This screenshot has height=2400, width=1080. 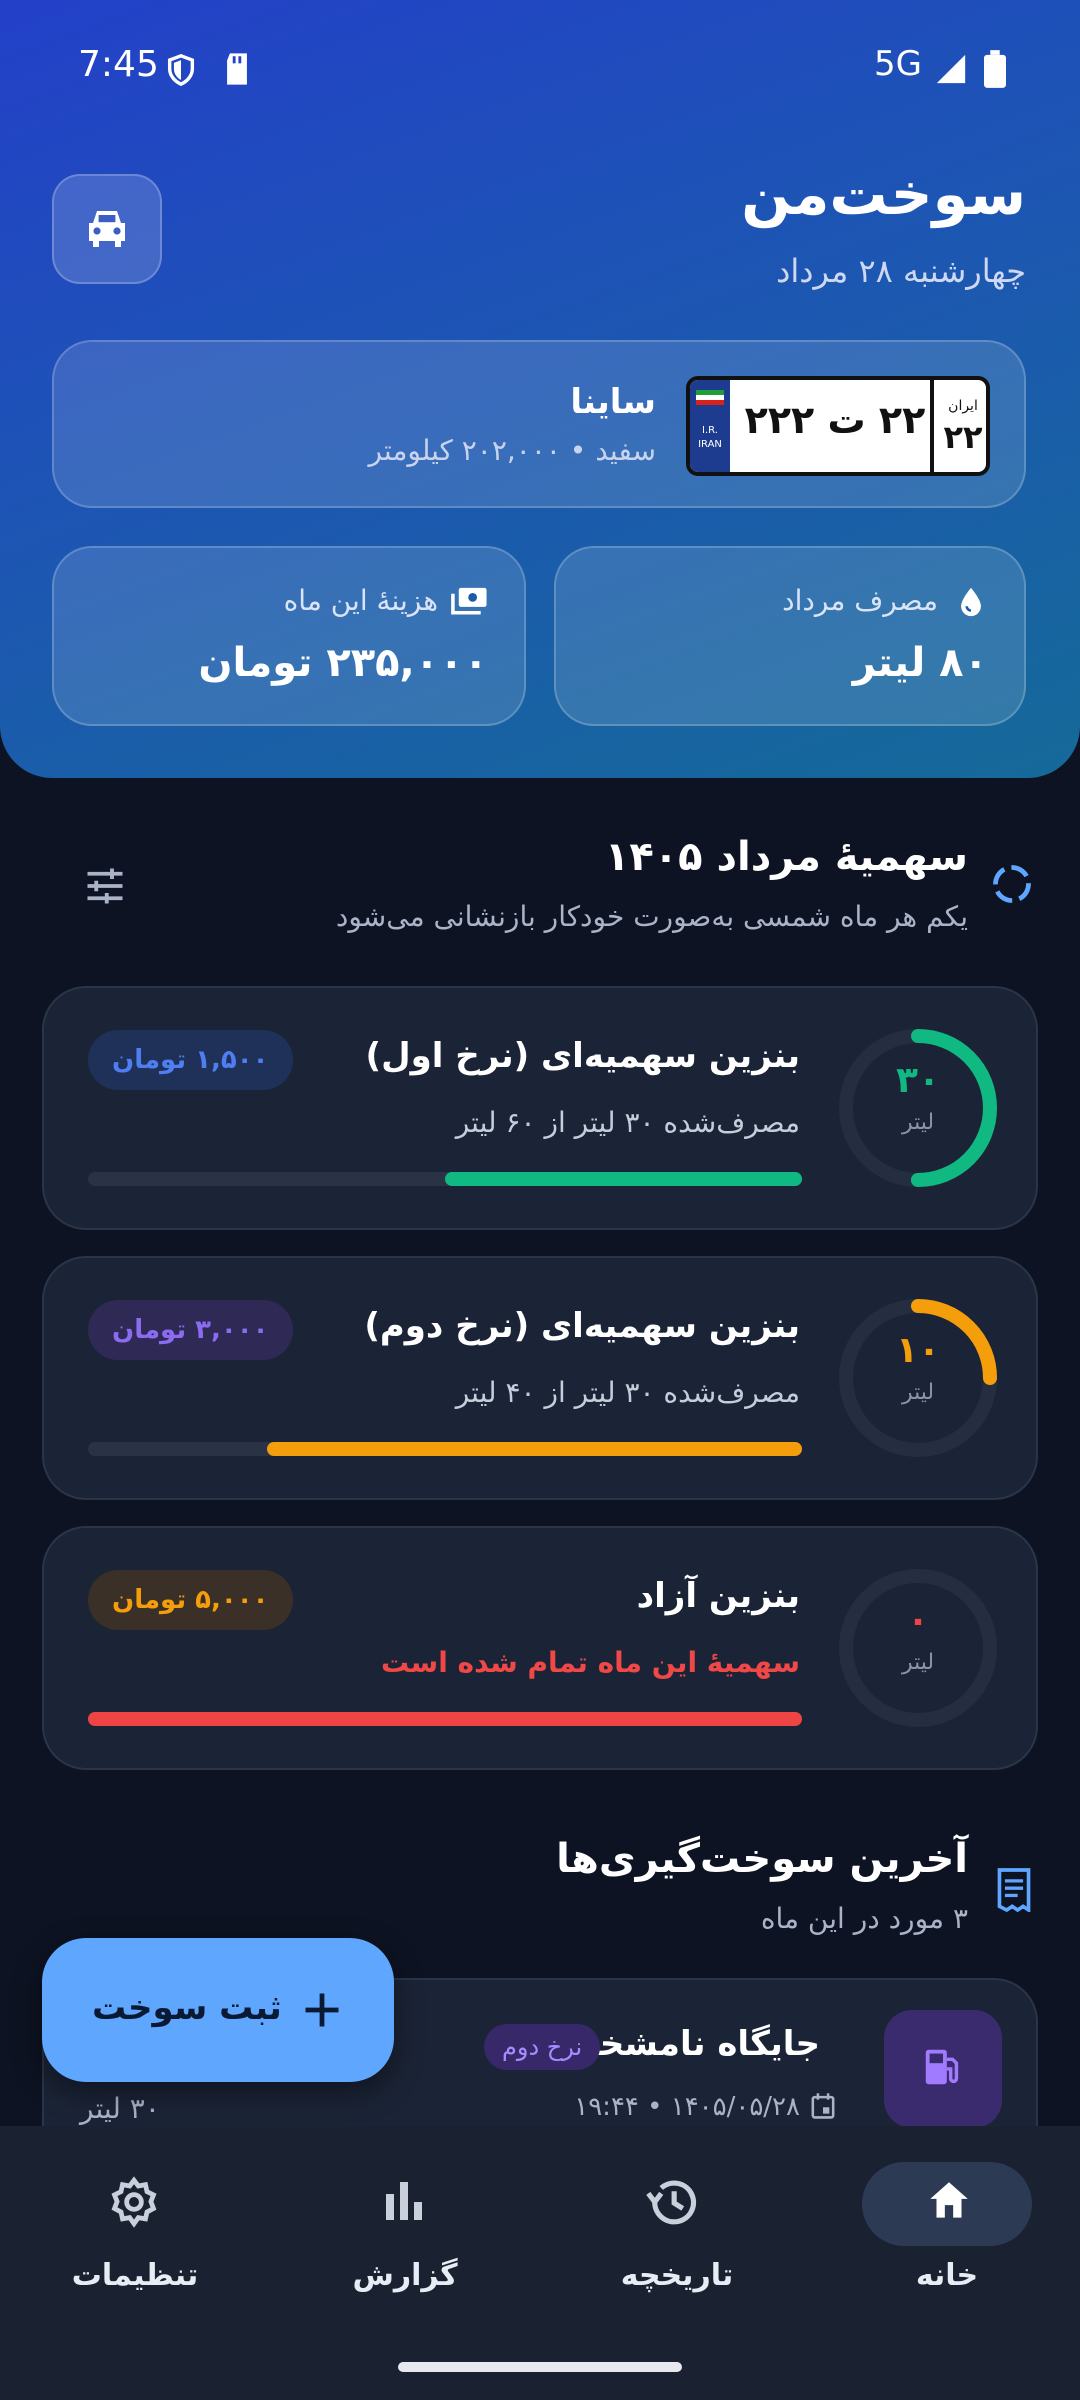 I want to click on signal-icon, so click(x=951, y=71).